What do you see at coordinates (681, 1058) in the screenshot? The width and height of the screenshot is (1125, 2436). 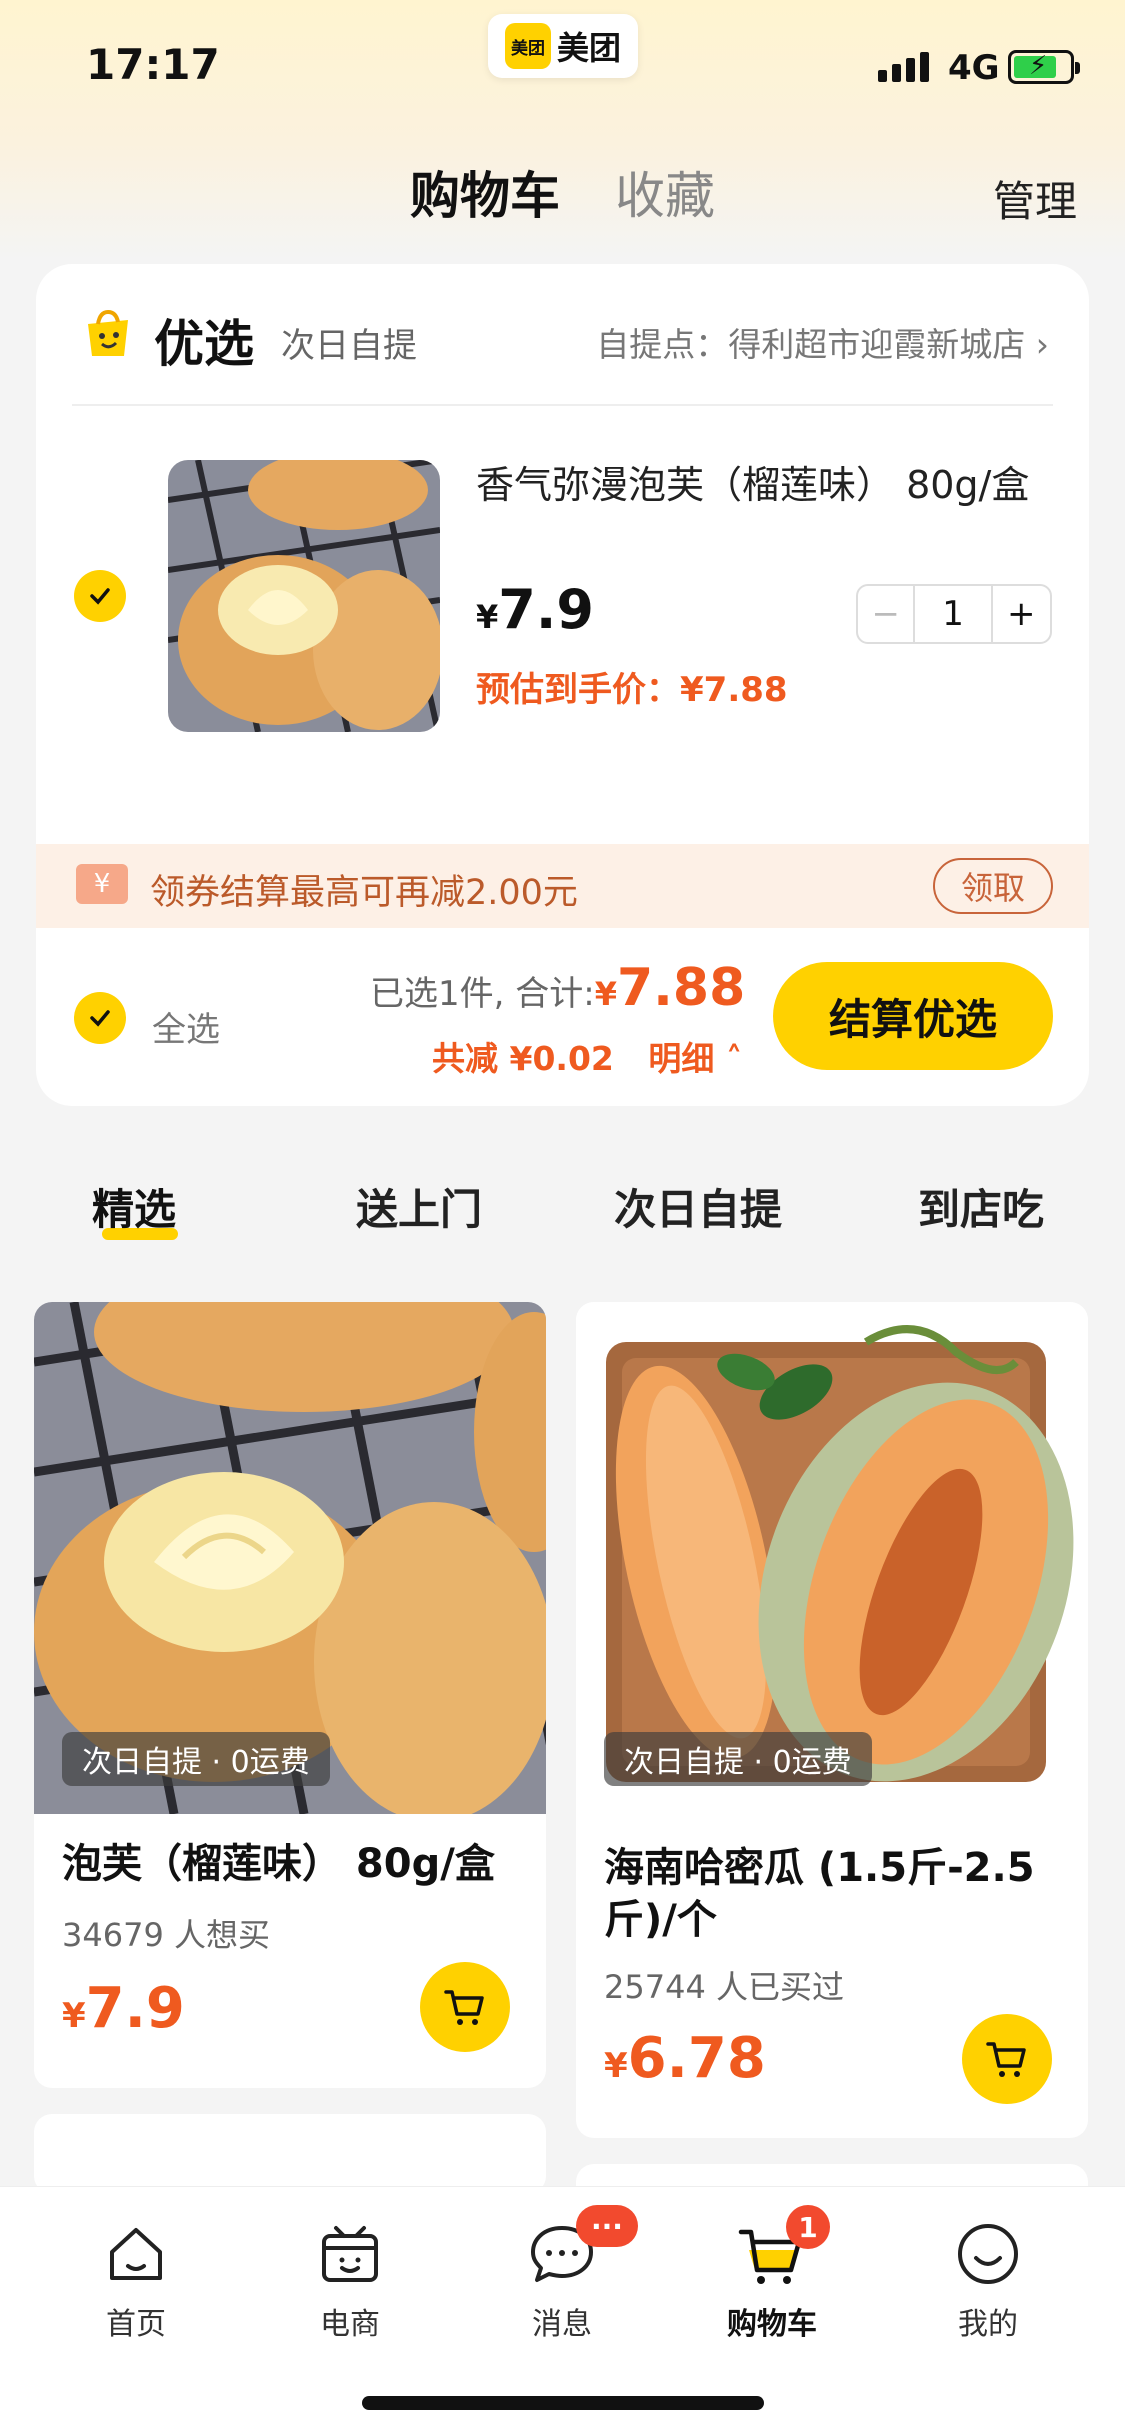 I see `detail-link: 明细` at bounding box center [681, 1058].